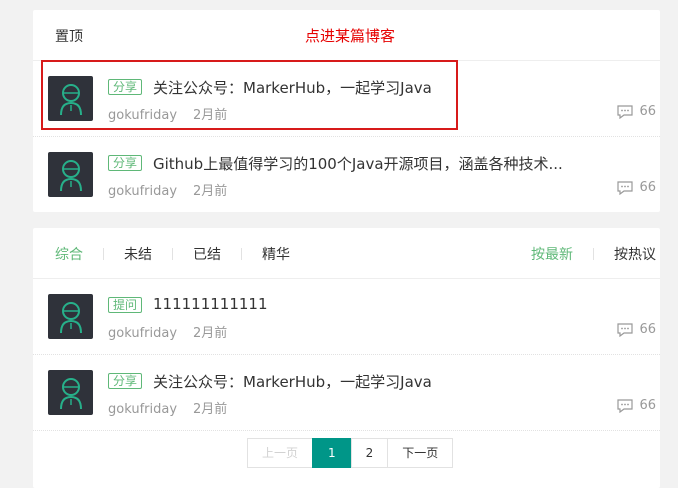  What do you see at coordinates (207, 254) in the screenshot?
I see `tab-solved: 已结` at bounding box center [207, 254].